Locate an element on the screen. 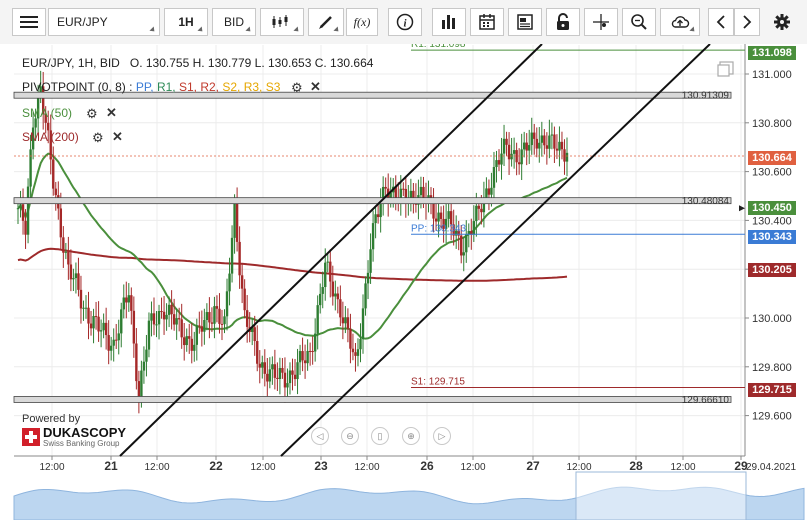 The height and width of the screenshot is (520, 807). svg-text: i is located at coordinates (405, 24).